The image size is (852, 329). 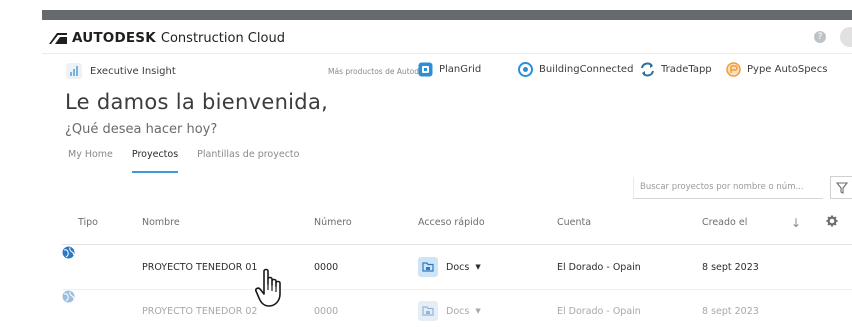 I want to click on brand-logo-link: AUTODESK Construction Cloud, so click(x=166, y=38).